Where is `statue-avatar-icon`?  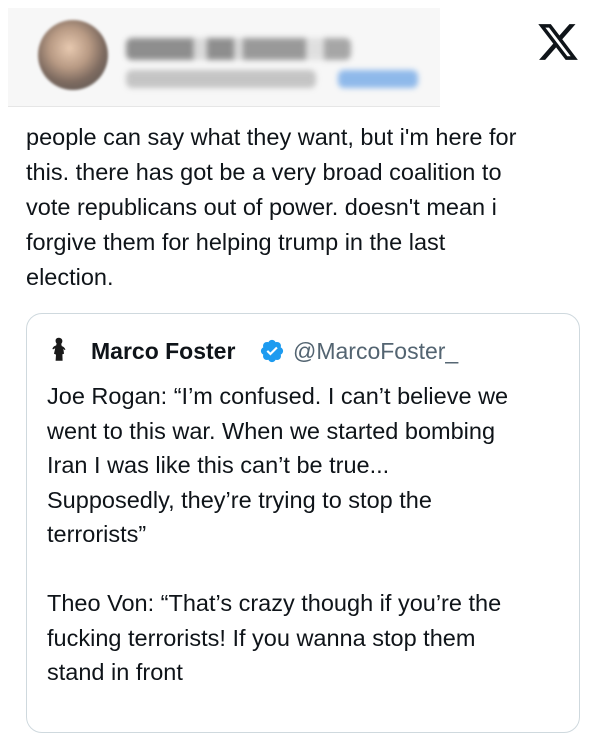
statue-avatar-icon is located at coordinates (59, 349).